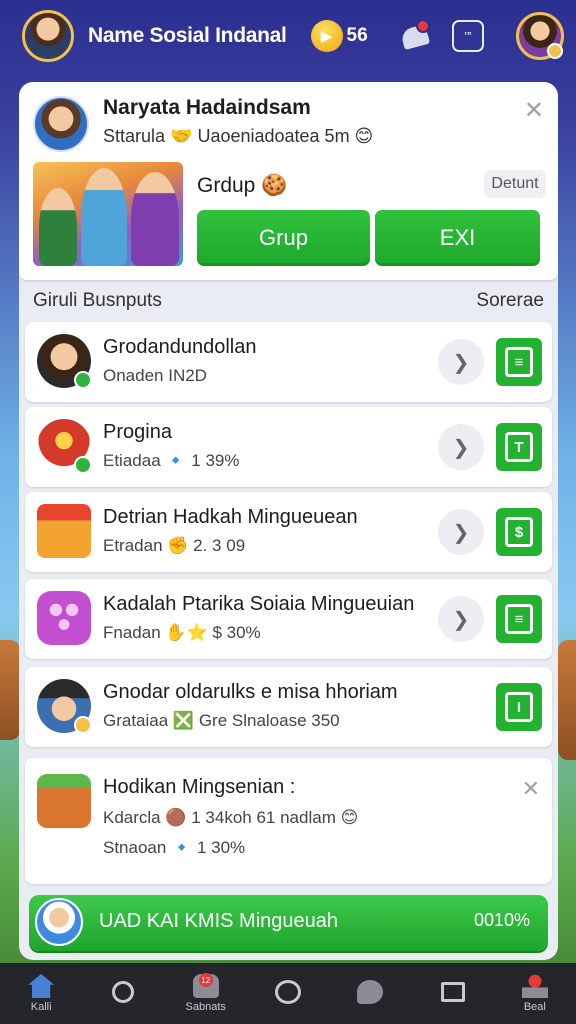 The image size is (576, 1024). I want to click on profile-card-avatar, so click(61, 124).